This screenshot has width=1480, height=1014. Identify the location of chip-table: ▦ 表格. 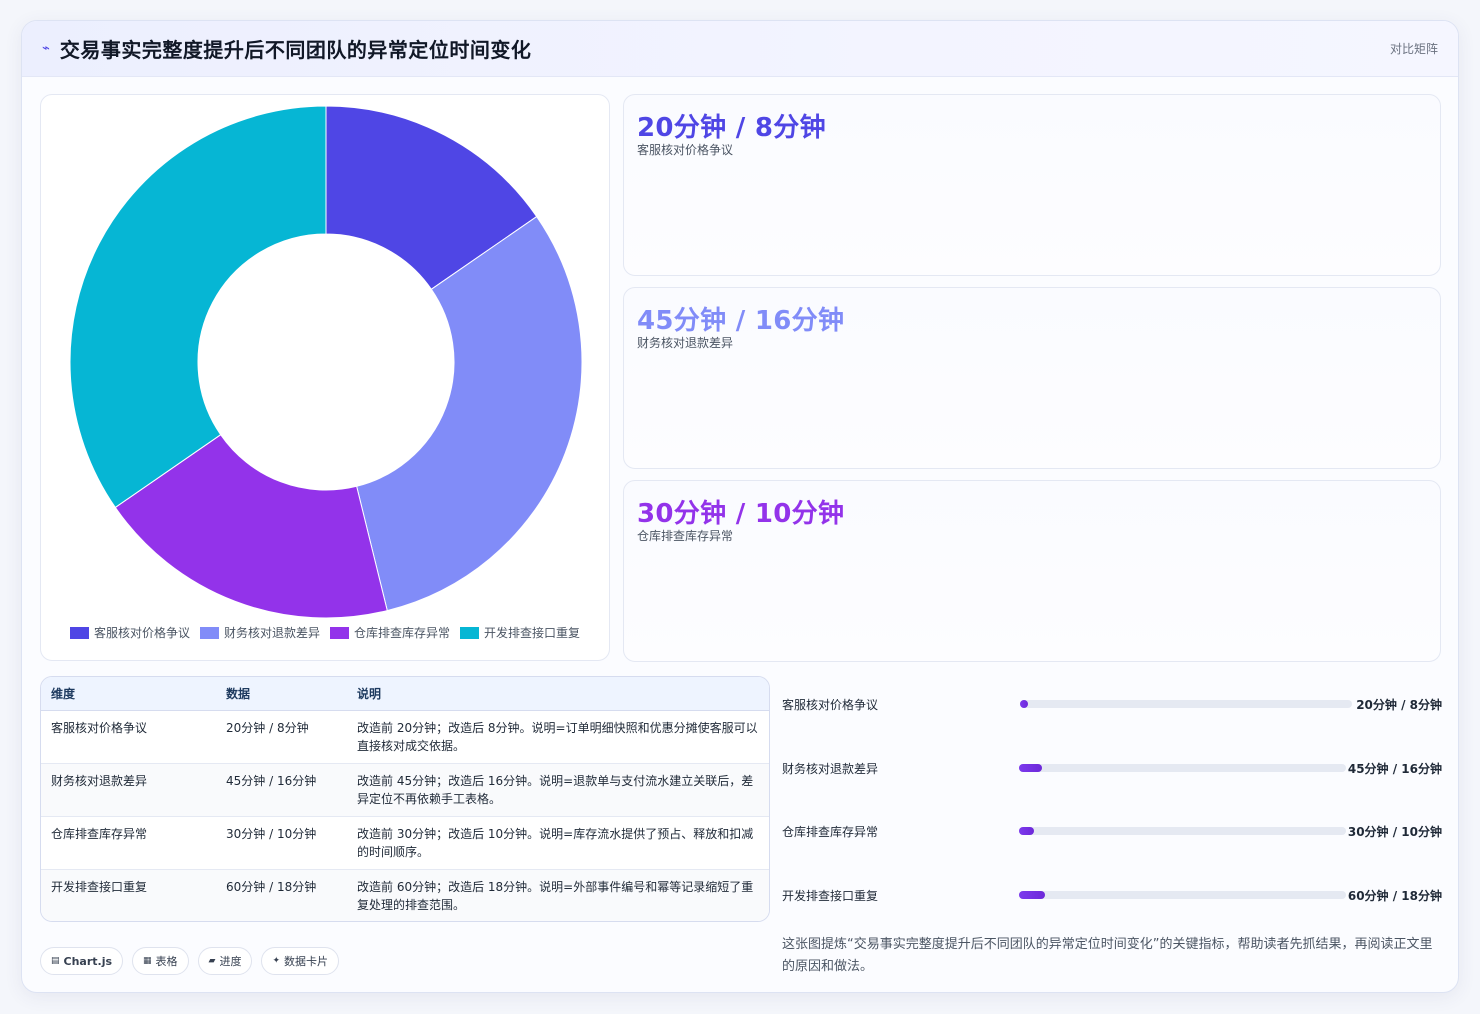
(160, 961).